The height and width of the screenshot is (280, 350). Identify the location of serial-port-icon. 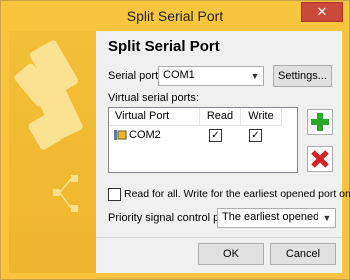
(120, 135).